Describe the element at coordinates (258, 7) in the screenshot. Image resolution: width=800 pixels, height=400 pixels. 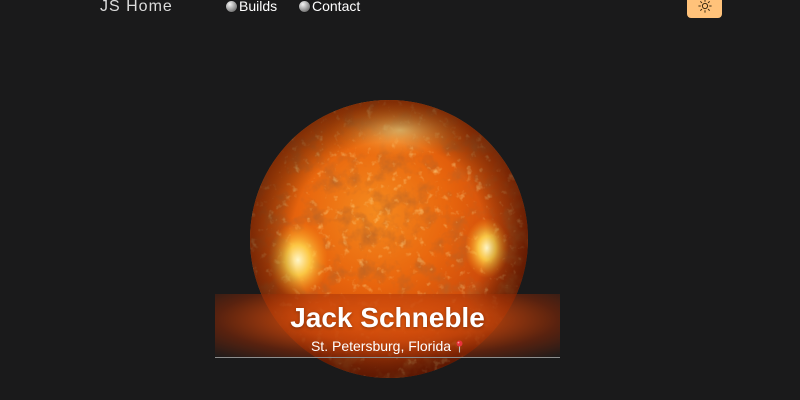
I see `nav-link-builds-label: Builds` at that location.